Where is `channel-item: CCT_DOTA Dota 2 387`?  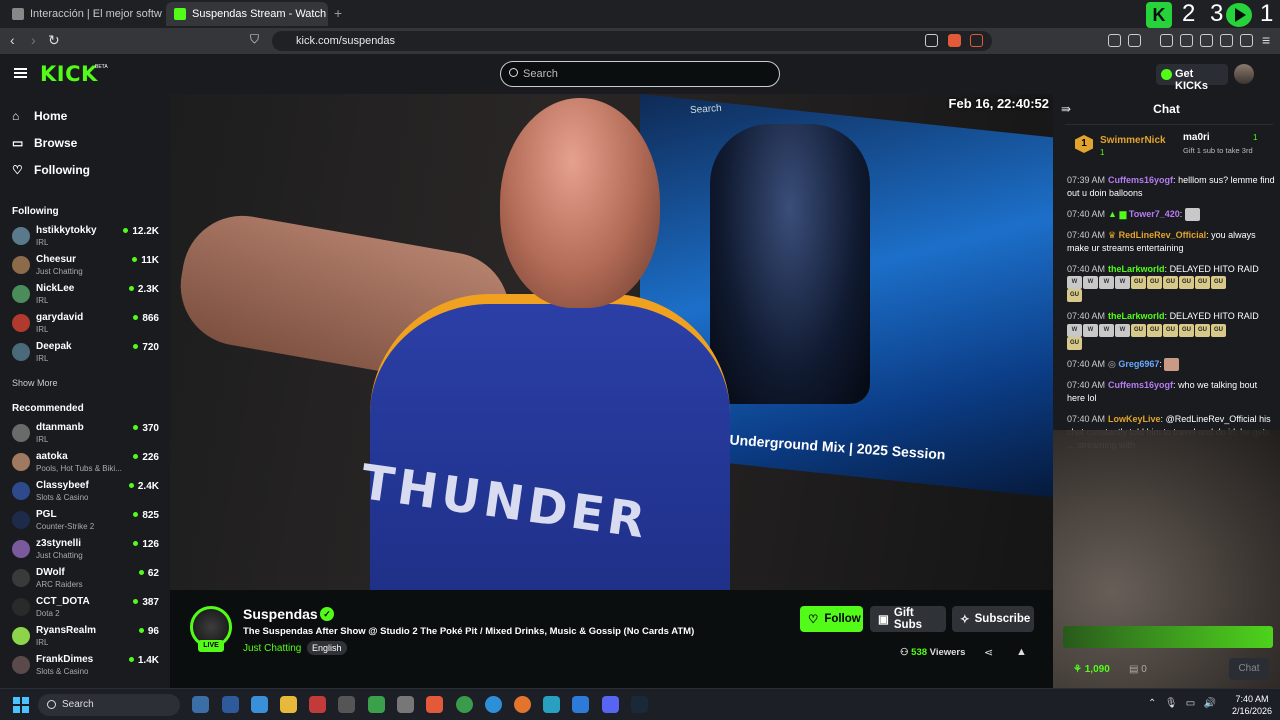
channel-item: CCT_DOTA Dota 2 387 is located at coordinates (87, 609).